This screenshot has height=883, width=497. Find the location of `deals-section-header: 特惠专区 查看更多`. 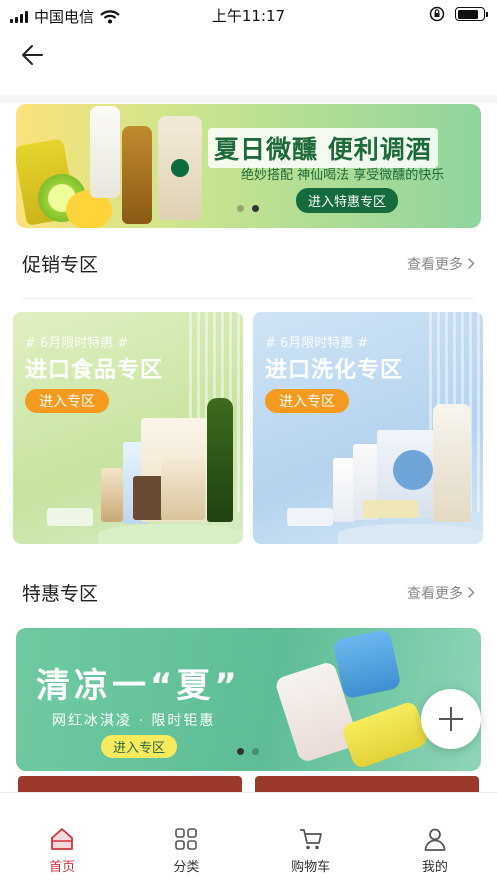

deals-section-header: 特惠专区 查看更多 is located at coordinates (248, 592).